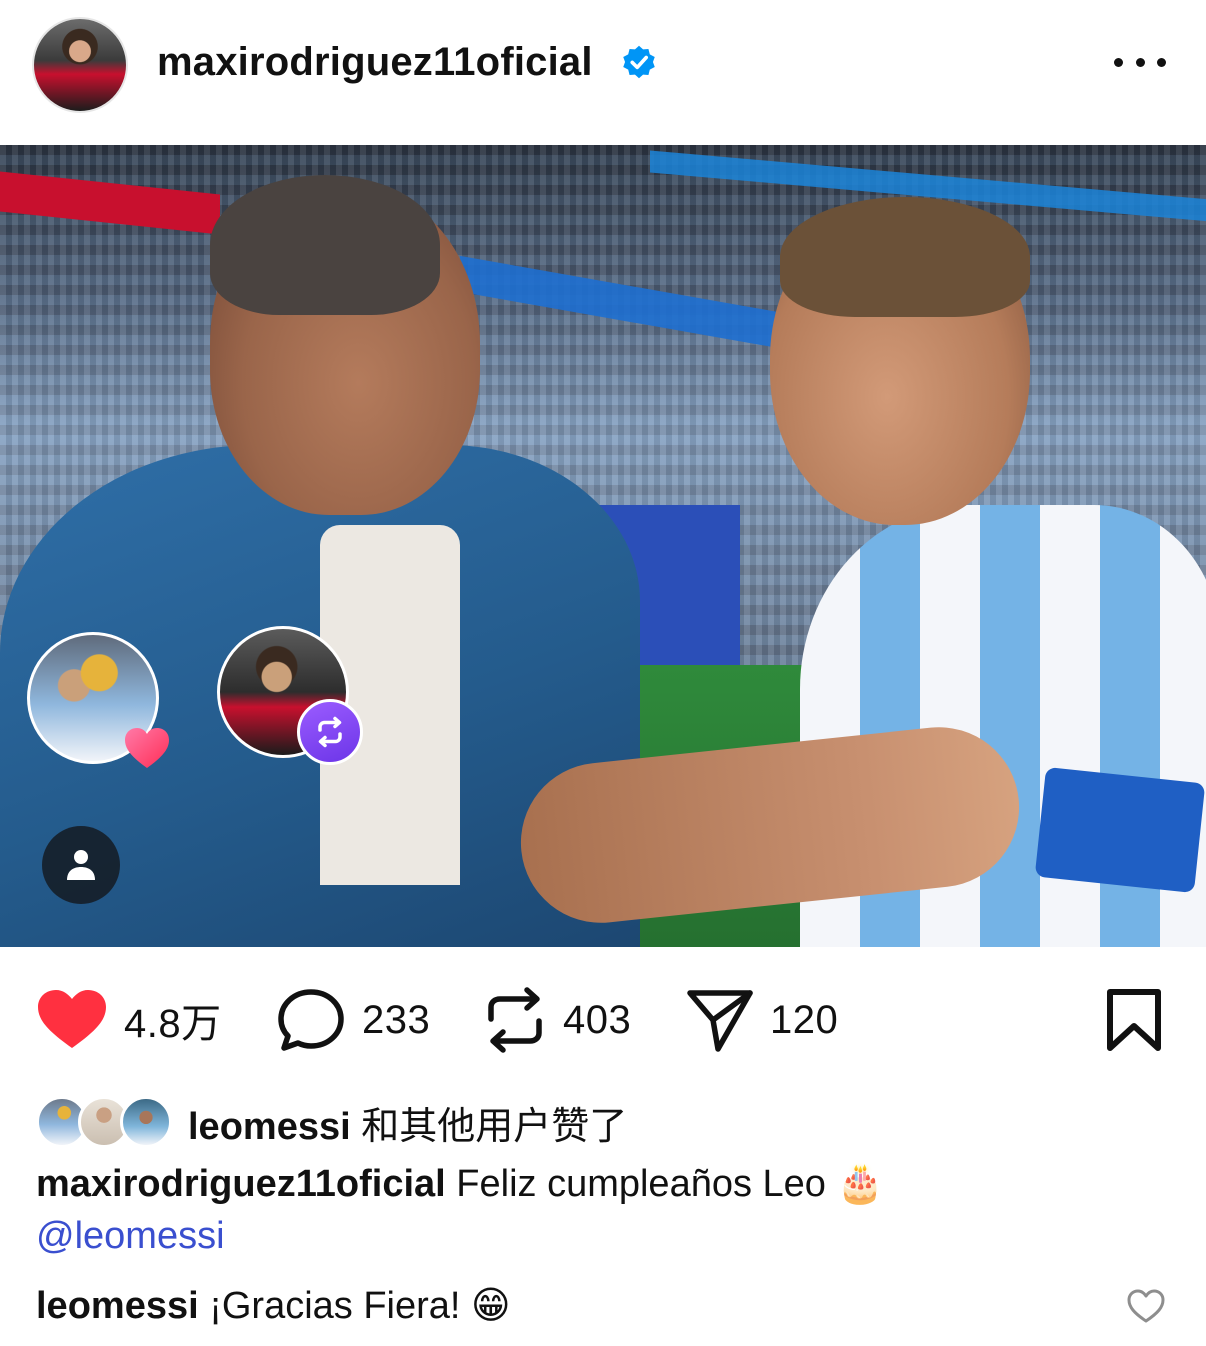  What do you see at coordinates (396, 1019) in the screenshot?
I see `comment-count: 233` at bounding box center [396, 1019].